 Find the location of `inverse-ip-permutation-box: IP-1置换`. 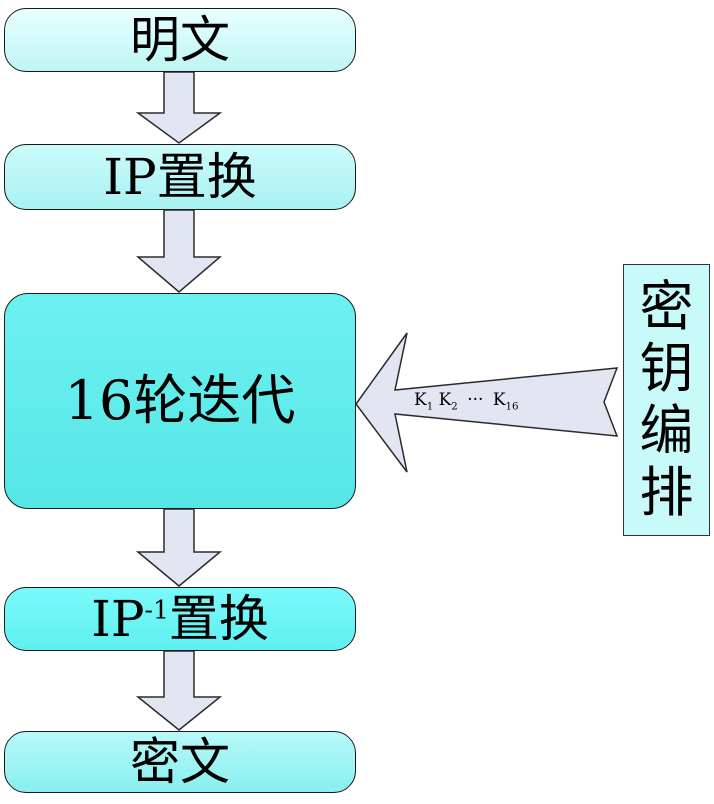

inverse-ip-permutation-box: IP-1置换 is located at coordinates (180, 619).